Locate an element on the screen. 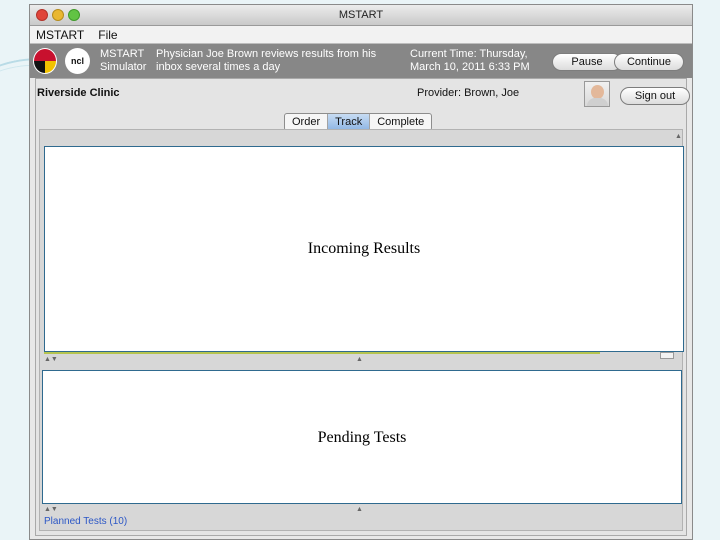 This screenshot has height=540, width=720. pending-tests-label: Pending Tests is located at coordinates (362, 437).